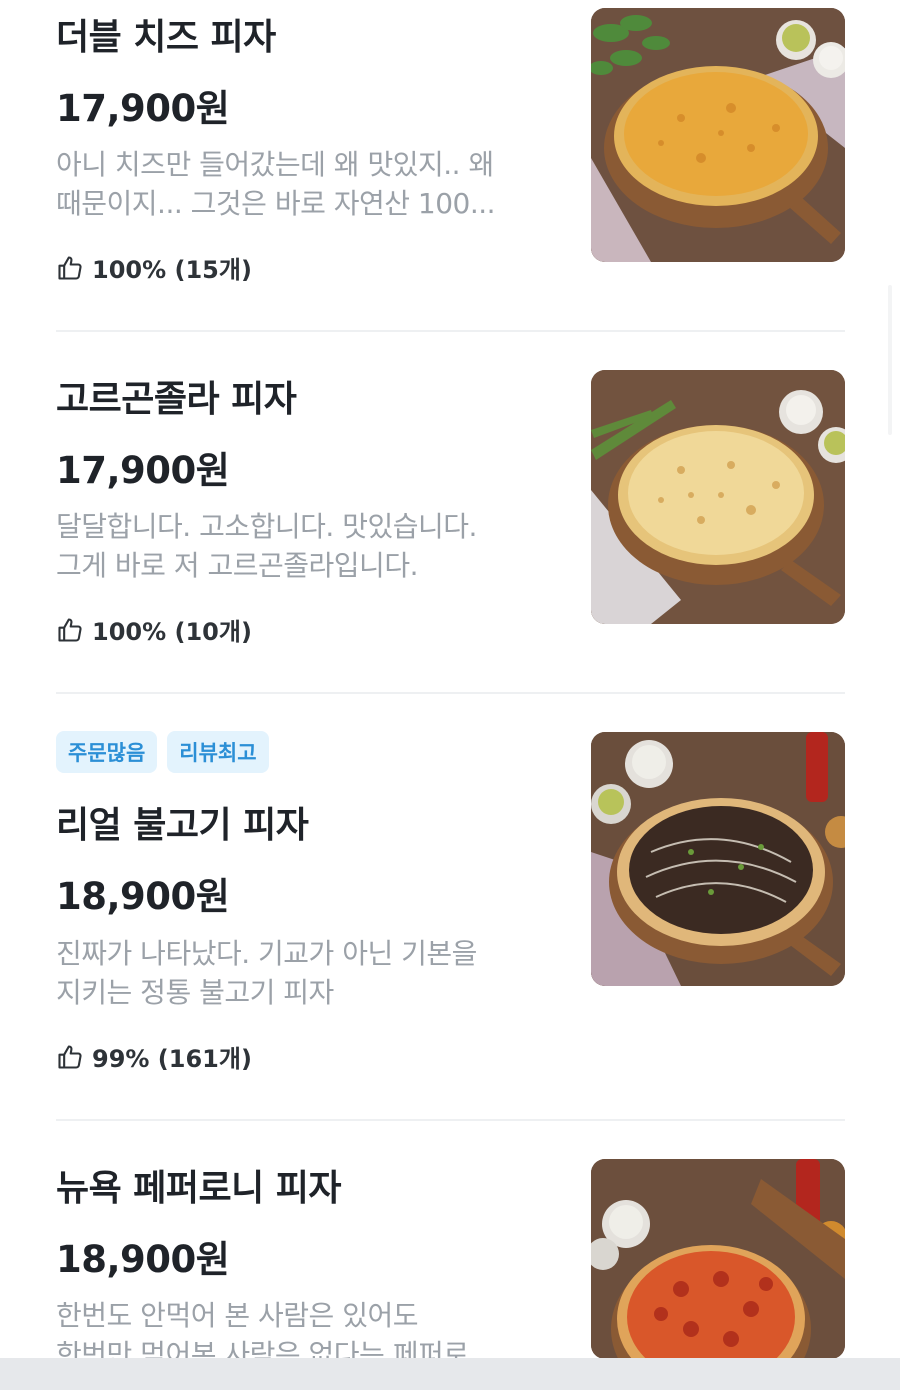 The width and height of the screenshot is (900, 1390). What do you see at coordinates (450, 1374) in the screenshot?
I see `bottom-bar` at bounding box center [450, 1374].